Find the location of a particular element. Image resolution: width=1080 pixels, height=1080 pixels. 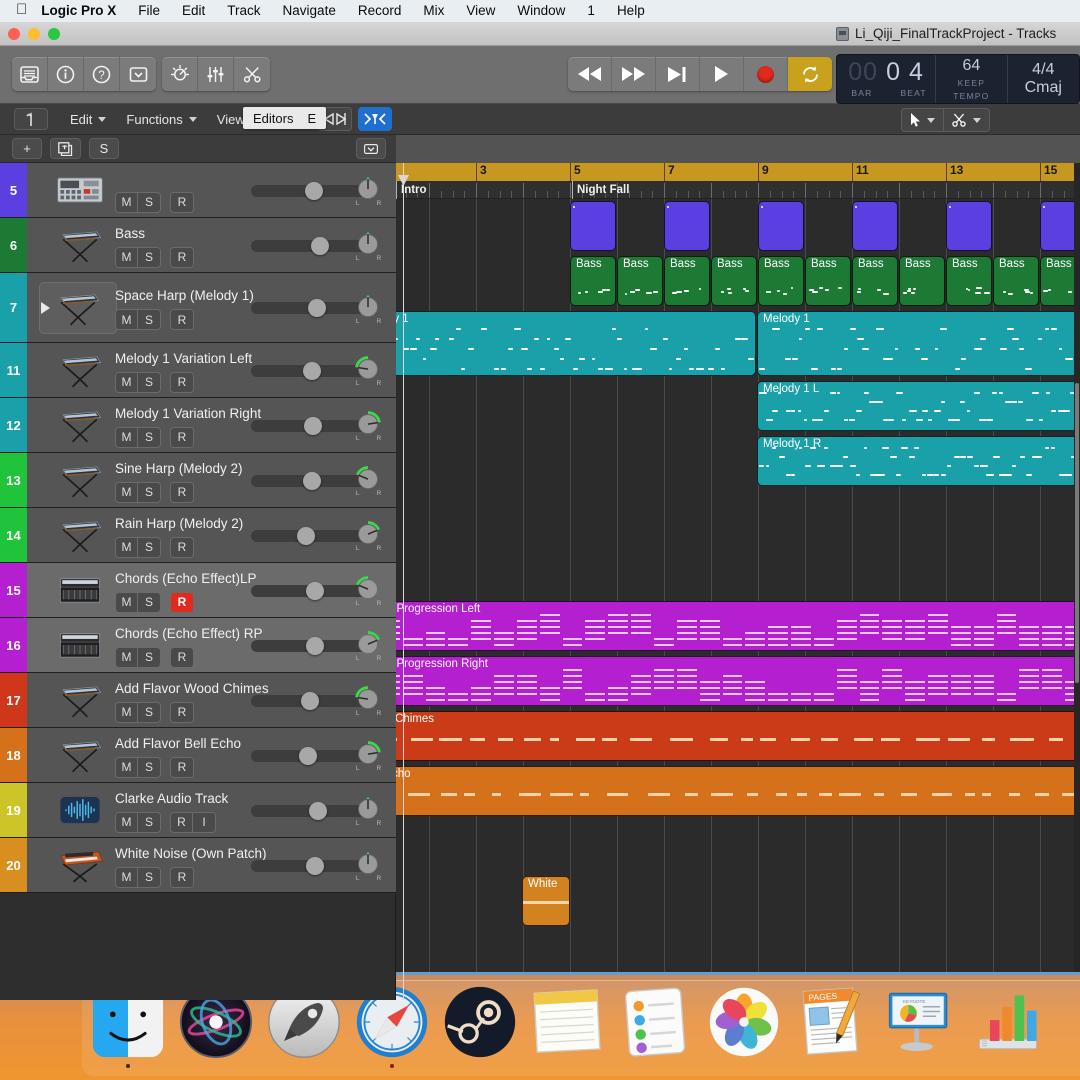

region: Melody 1 R is located at coordinates (918, 461).